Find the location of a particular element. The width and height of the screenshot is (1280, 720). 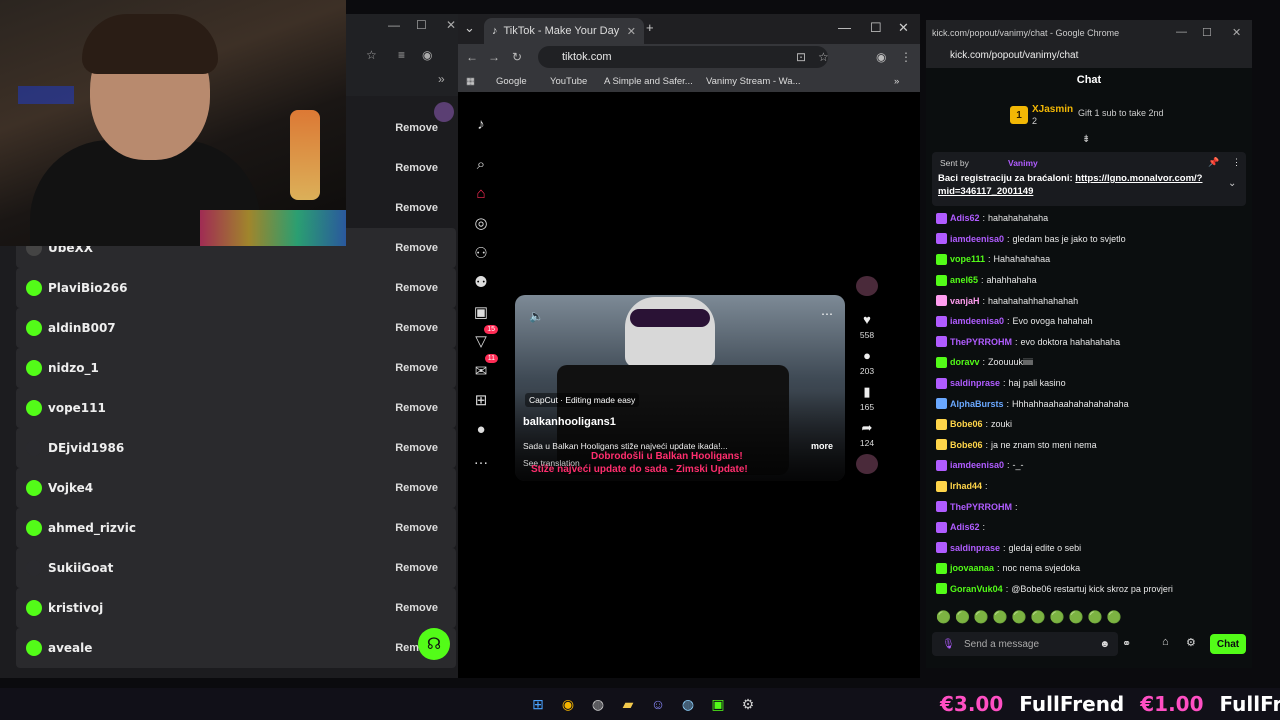

comment-icon: ● is located at coordinates (867, 356).